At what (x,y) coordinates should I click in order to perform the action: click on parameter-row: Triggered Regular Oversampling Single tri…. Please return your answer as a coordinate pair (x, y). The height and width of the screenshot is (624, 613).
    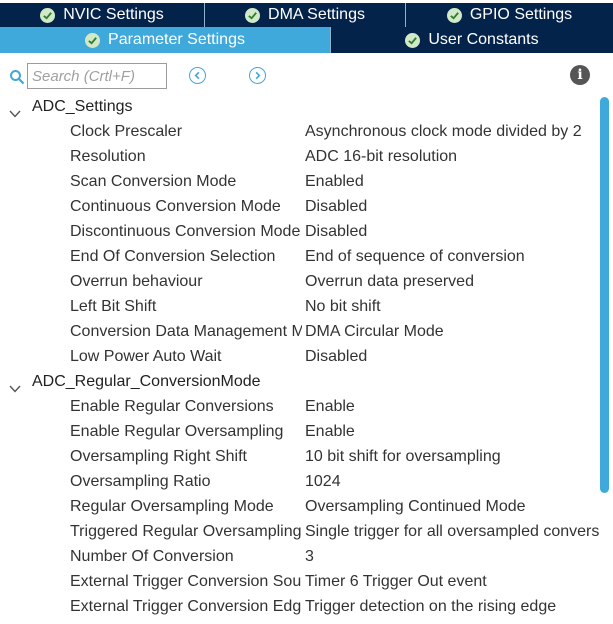
    Looking at the image, I should click on (300, 531).